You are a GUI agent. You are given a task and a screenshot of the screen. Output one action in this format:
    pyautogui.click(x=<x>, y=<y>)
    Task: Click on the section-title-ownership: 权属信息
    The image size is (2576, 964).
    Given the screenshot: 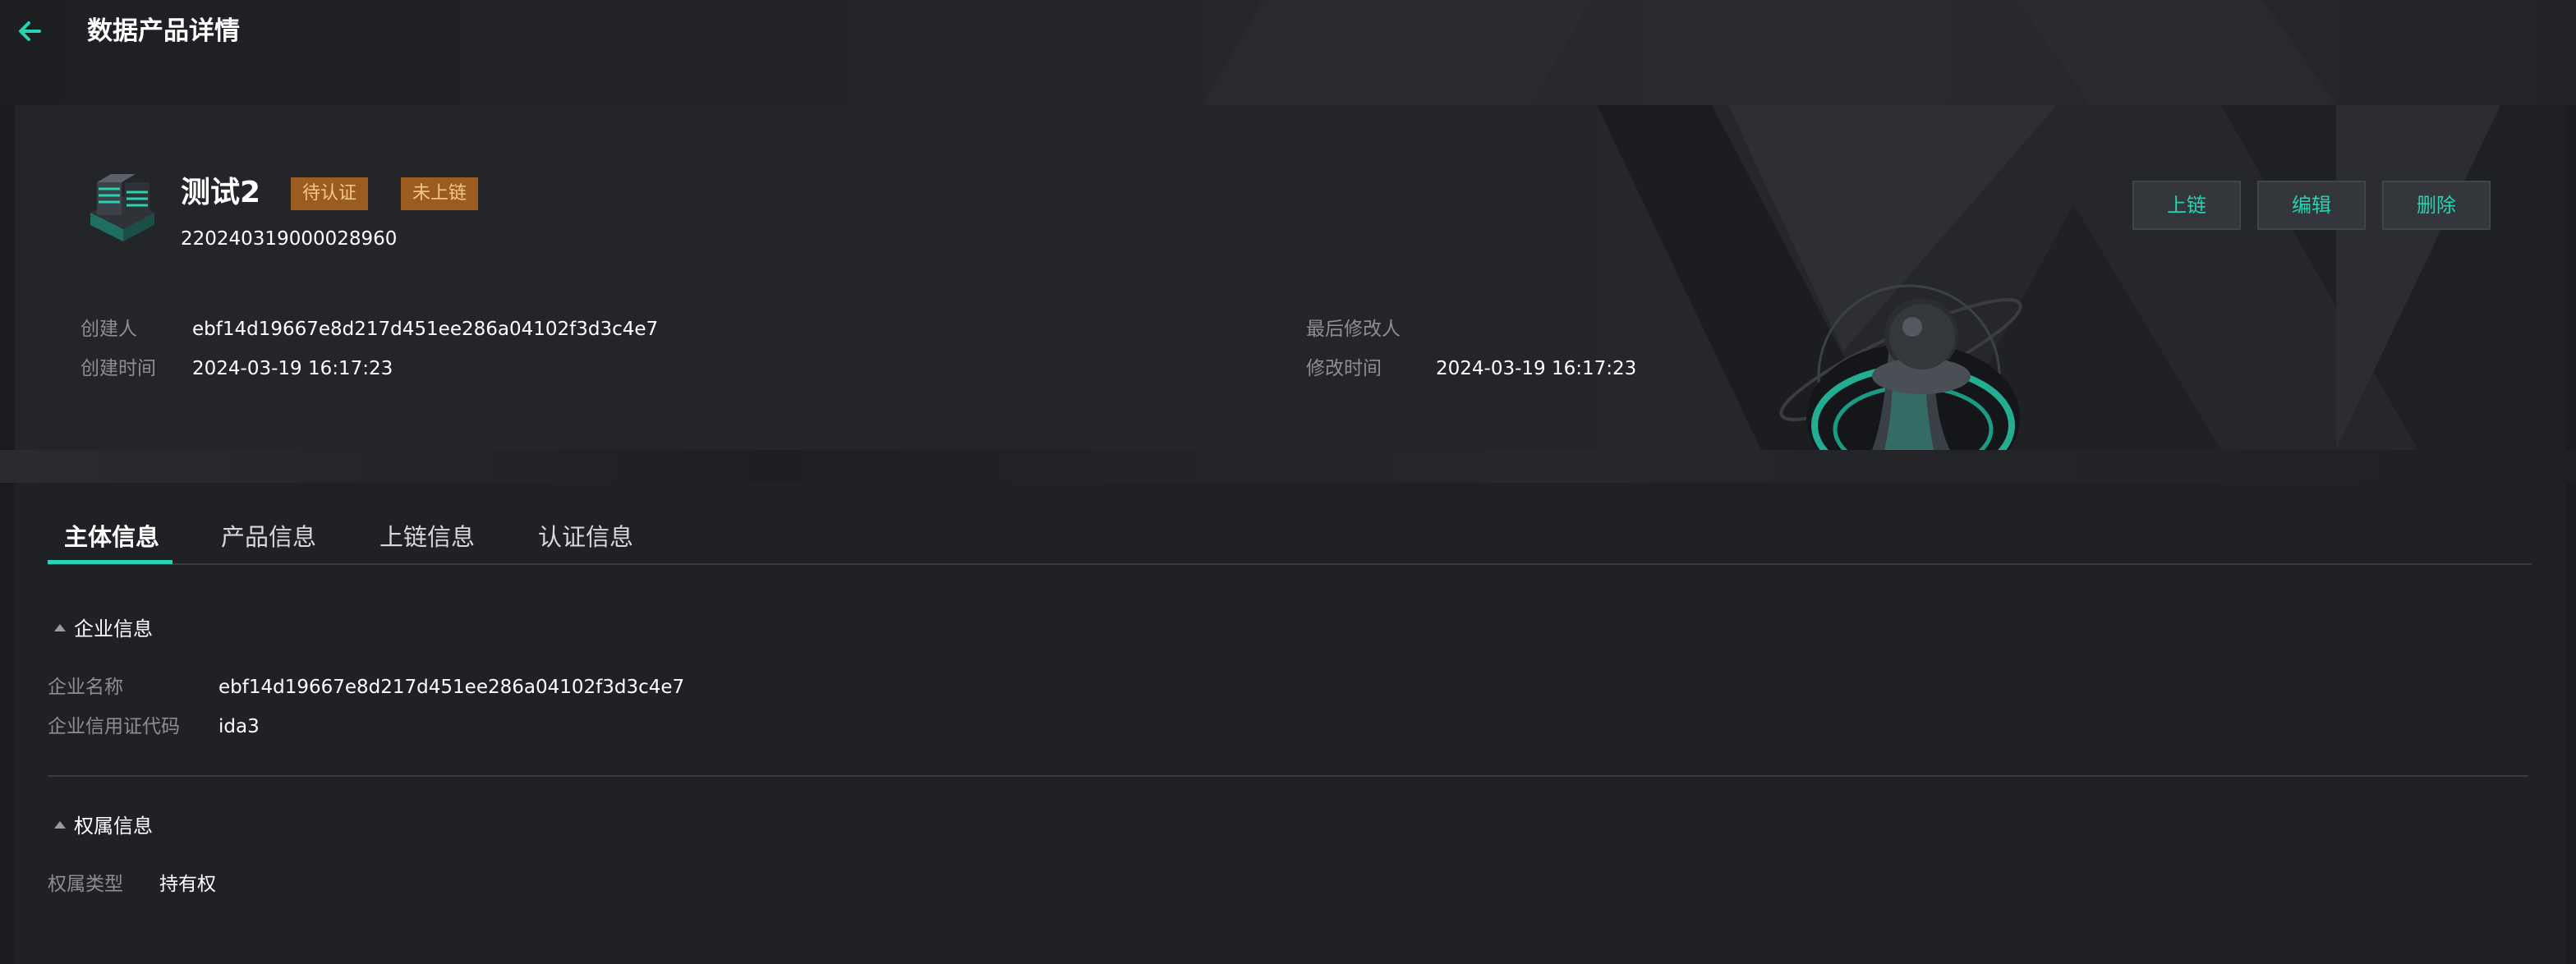 What is the action you would take?
    pyautogui.click(x=114, y=826)
    